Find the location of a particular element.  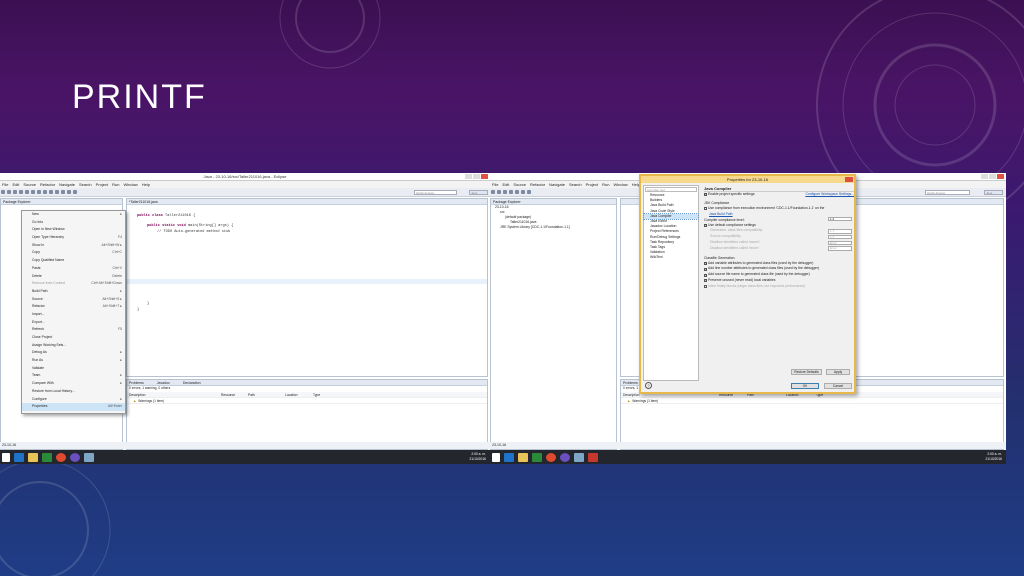

apply-button: Apply is located at coordinates (838, 372).